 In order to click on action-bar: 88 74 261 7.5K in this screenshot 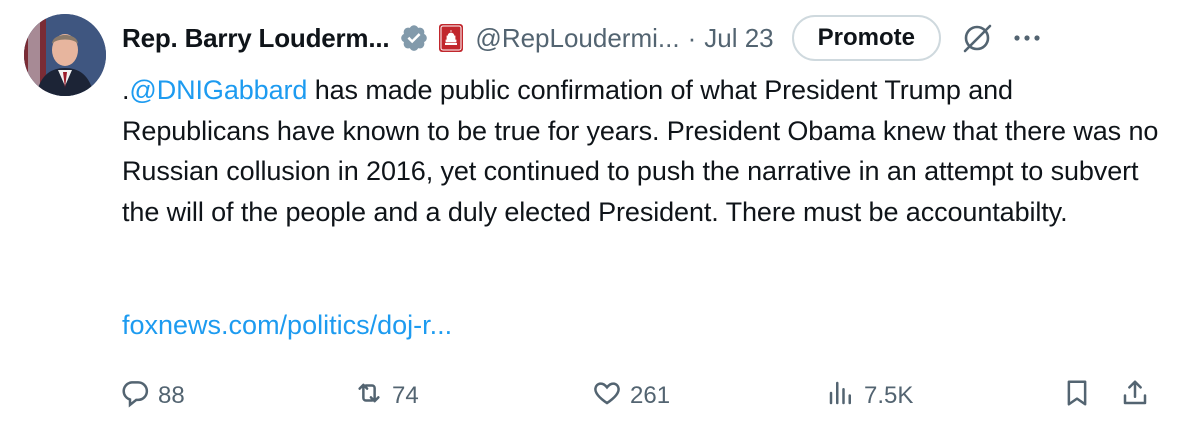, I will do `click(640, 396)`.